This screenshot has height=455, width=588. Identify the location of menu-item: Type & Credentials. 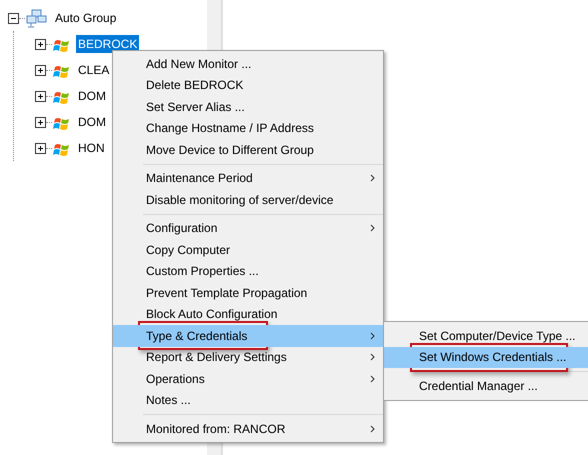
(248, 335).